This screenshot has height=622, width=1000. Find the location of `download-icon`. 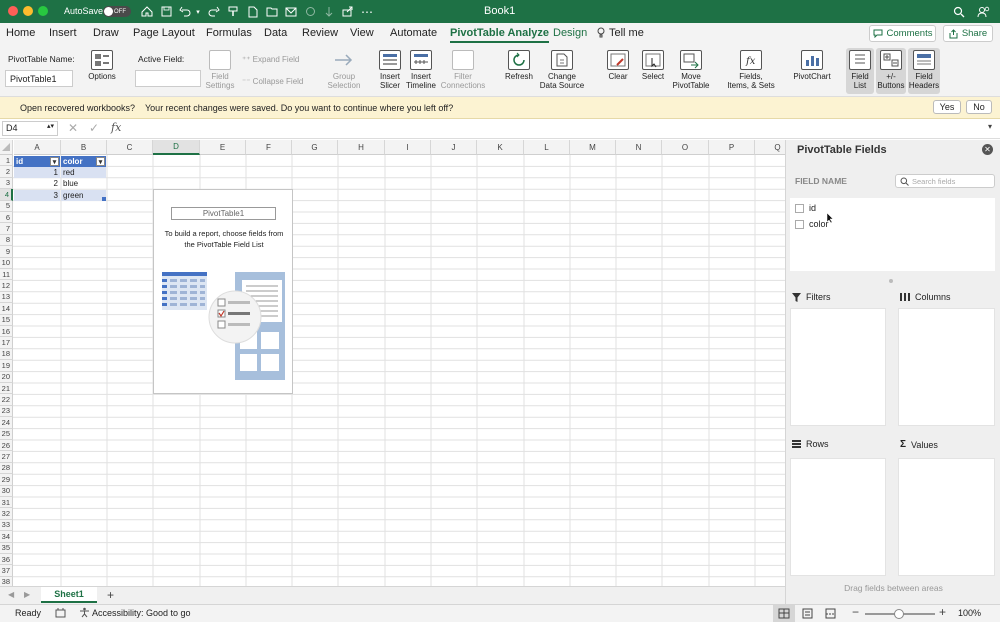

download-icon is located at coordinates (329, 11).